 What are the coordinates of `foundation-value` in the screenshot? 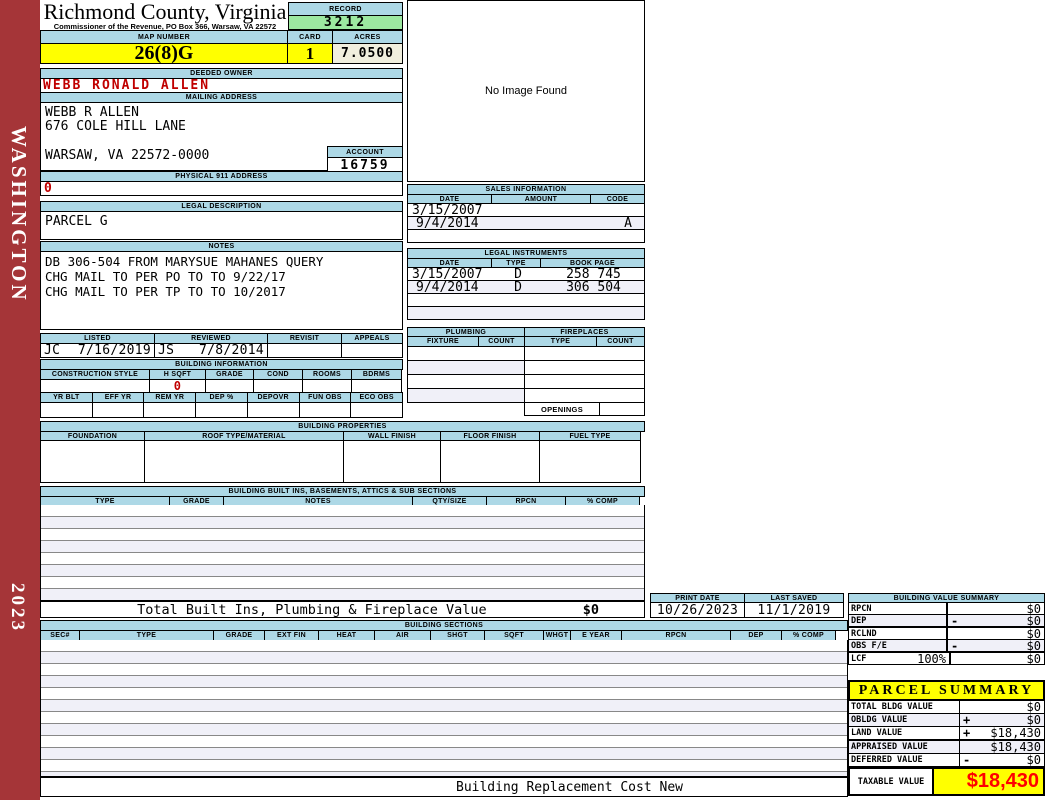 It's located at (92, 461).